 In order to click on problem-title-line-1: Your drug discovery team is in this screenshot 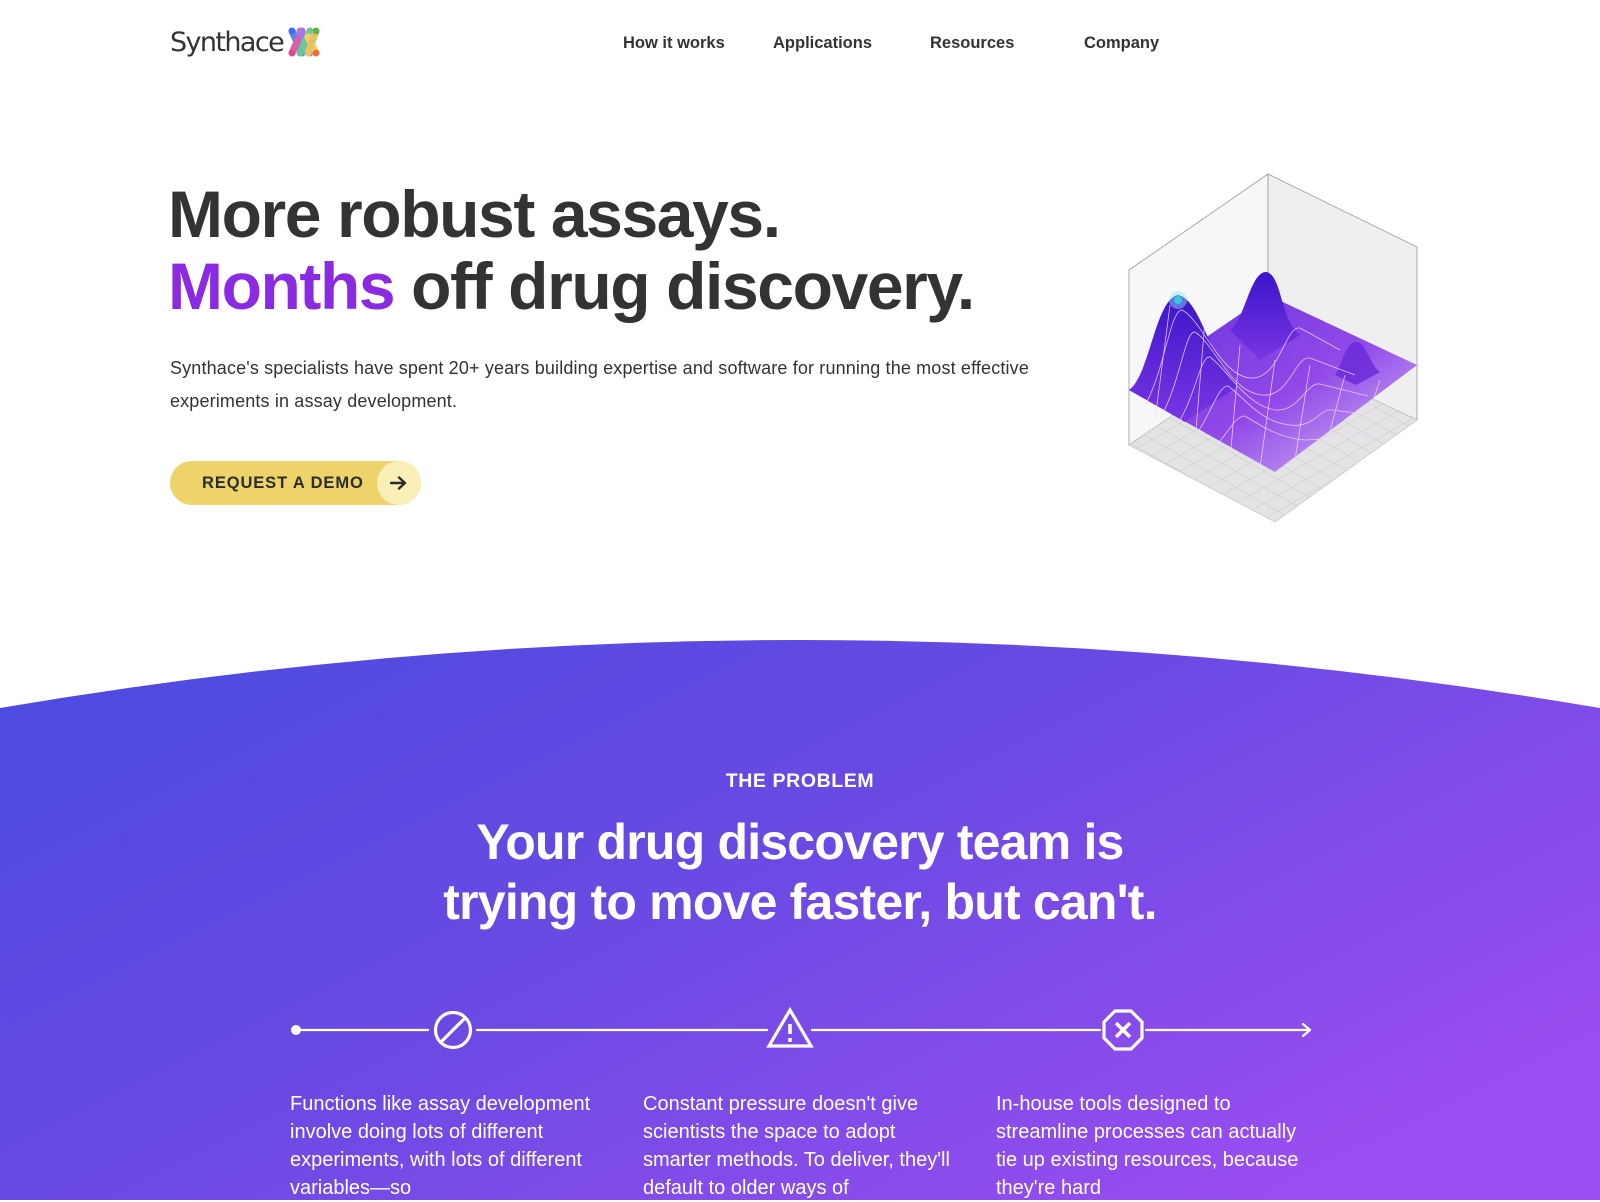, I will do `click(800, 842)`.